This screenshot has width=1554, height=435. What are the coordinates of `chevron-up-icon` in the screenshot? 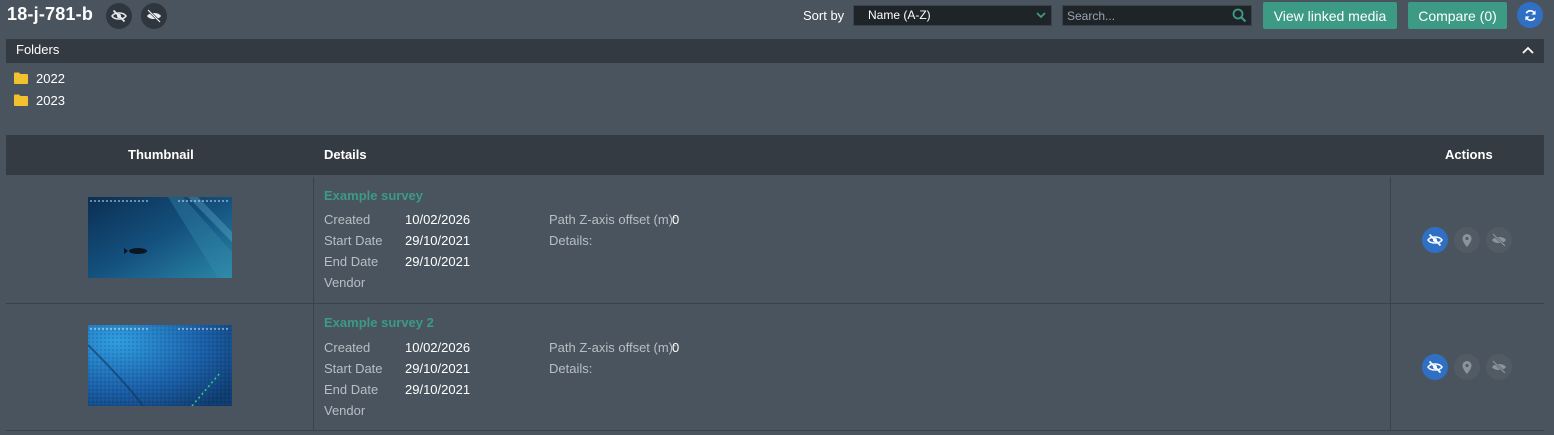 It's located at (1528, 50).